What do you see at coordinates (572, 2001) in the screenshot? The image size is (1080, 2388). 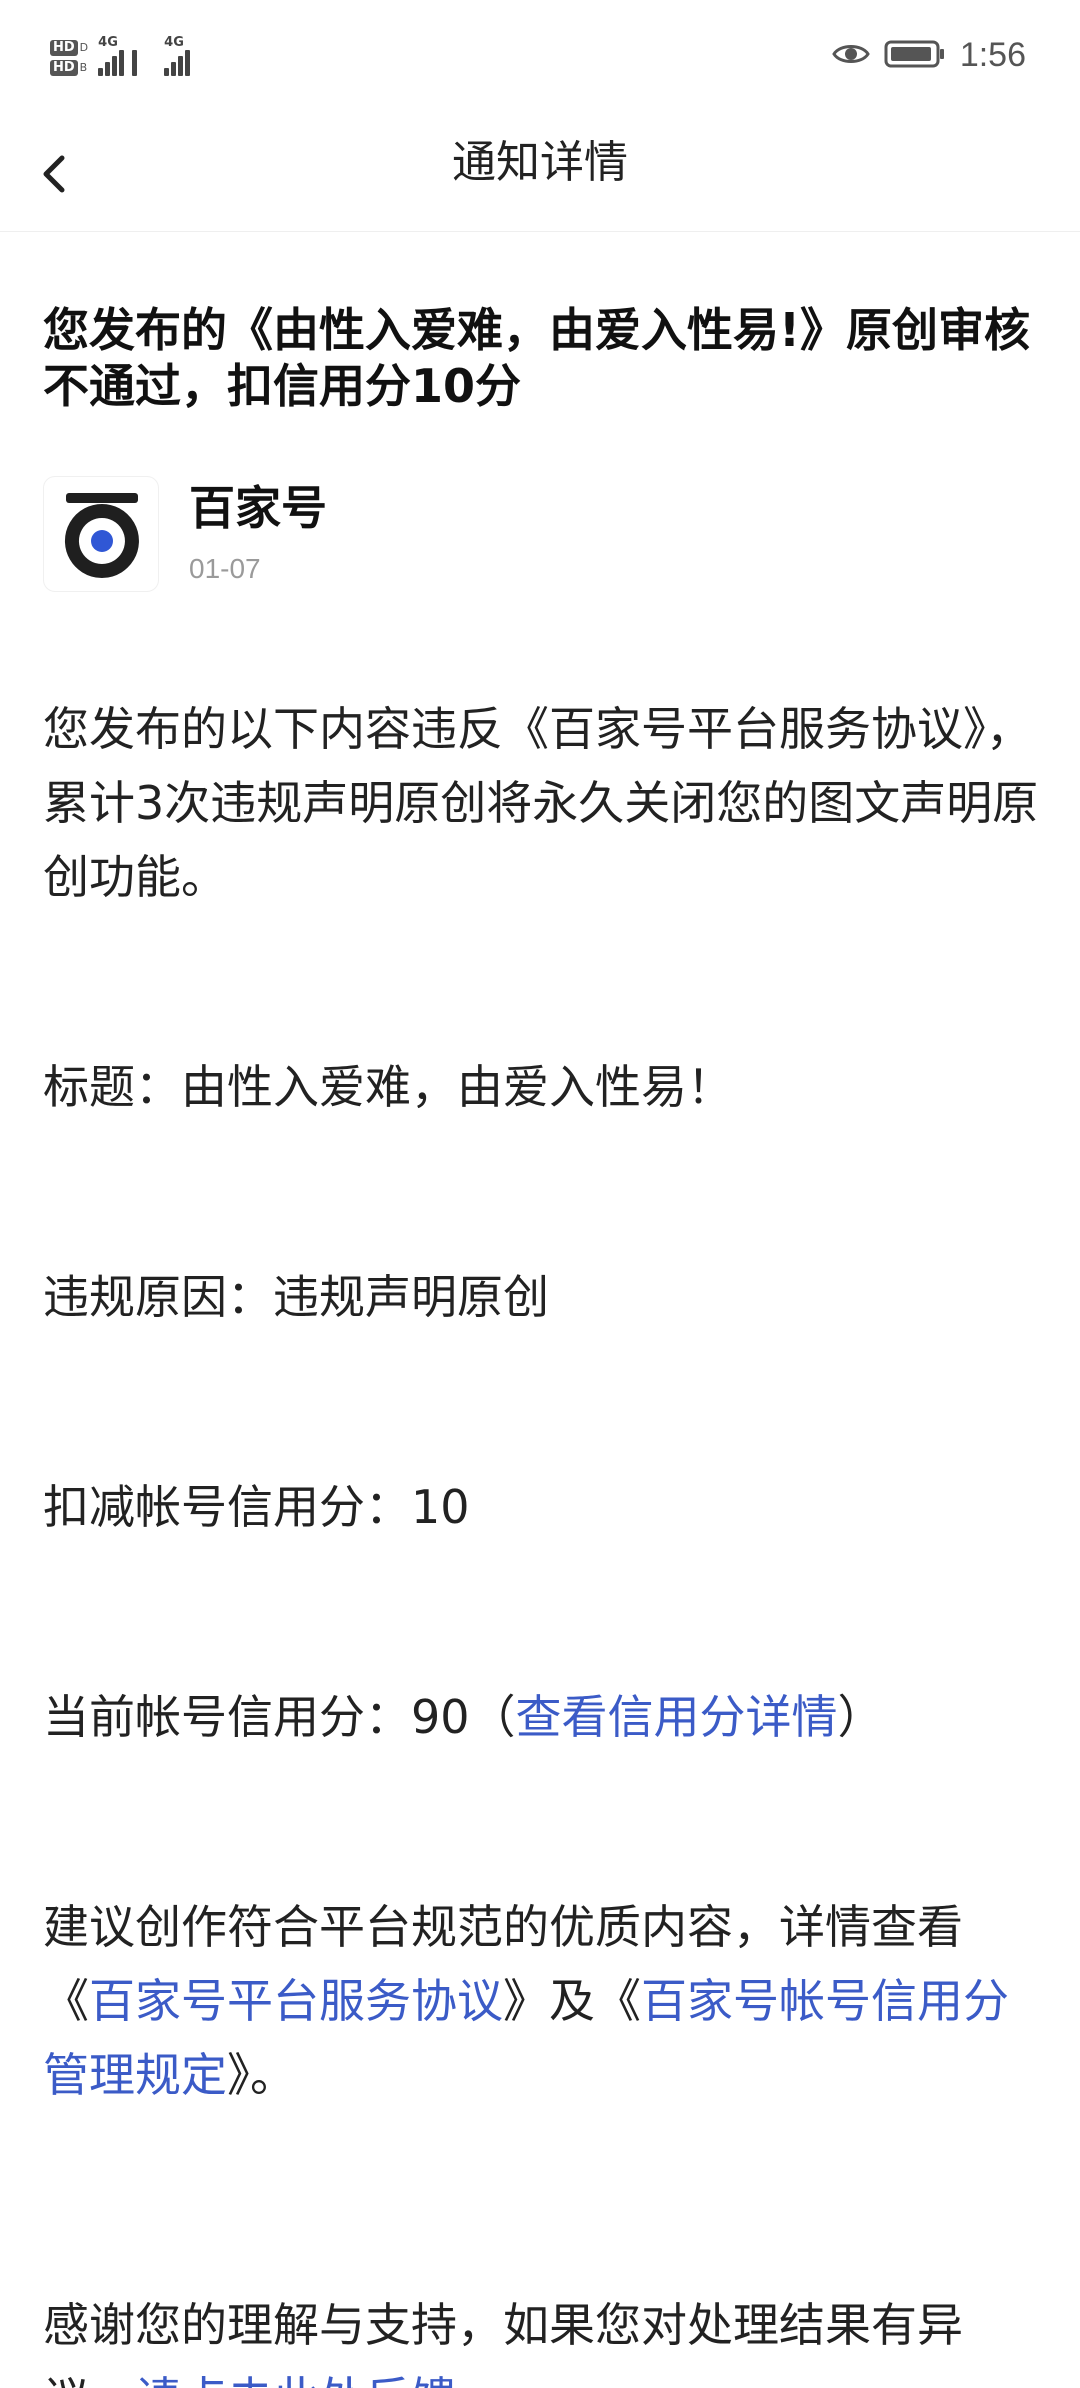 I see `suggestion-middle: 》及《` at bounding box center [572, 2001].